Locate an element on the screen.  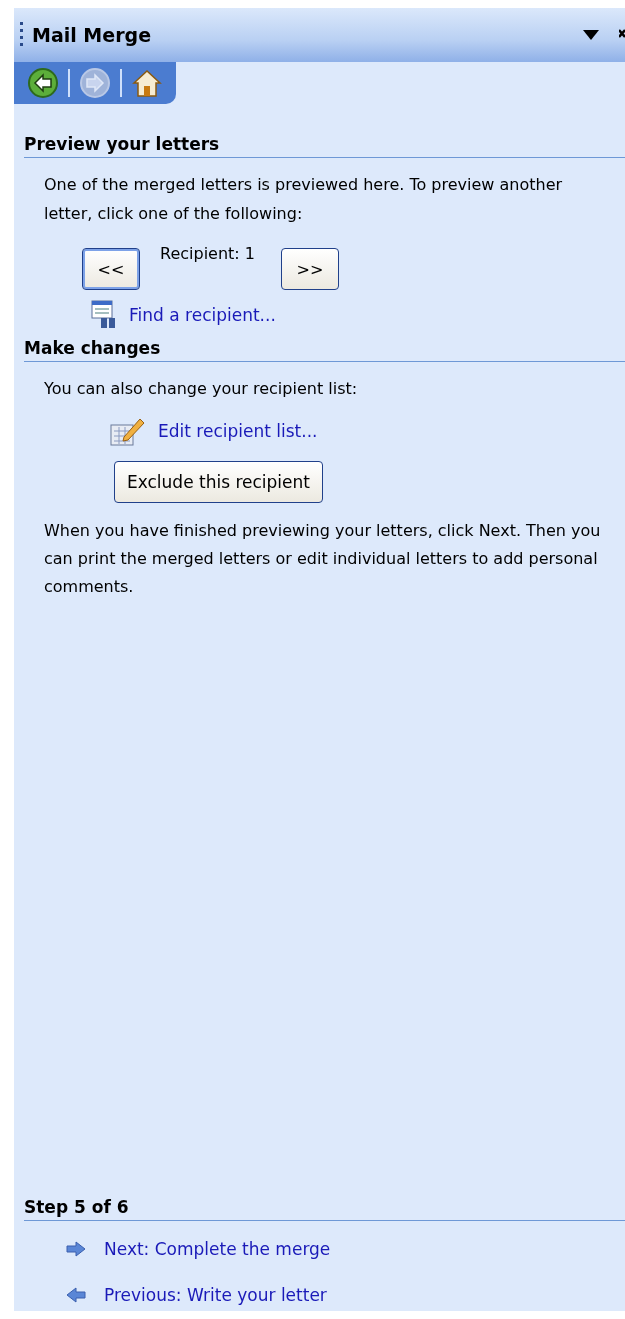
find-recipient-icon is located at coordinates (104, 315).